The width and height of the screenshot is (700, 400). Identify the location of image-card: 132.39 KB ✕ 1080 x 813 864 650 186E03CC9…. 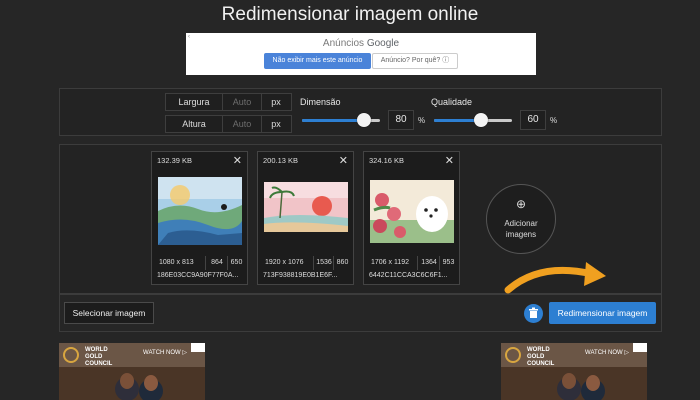
(199, 218).